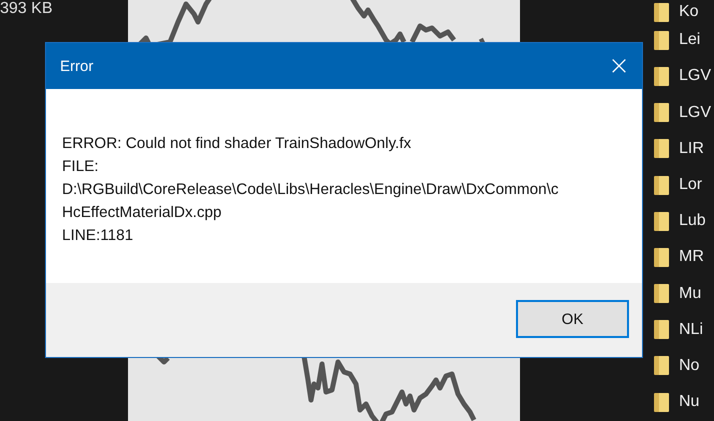  What do you see at coordinates (619, 66) in the screenshot?
I see `close-button: ×` at bounding box center [619, 66].